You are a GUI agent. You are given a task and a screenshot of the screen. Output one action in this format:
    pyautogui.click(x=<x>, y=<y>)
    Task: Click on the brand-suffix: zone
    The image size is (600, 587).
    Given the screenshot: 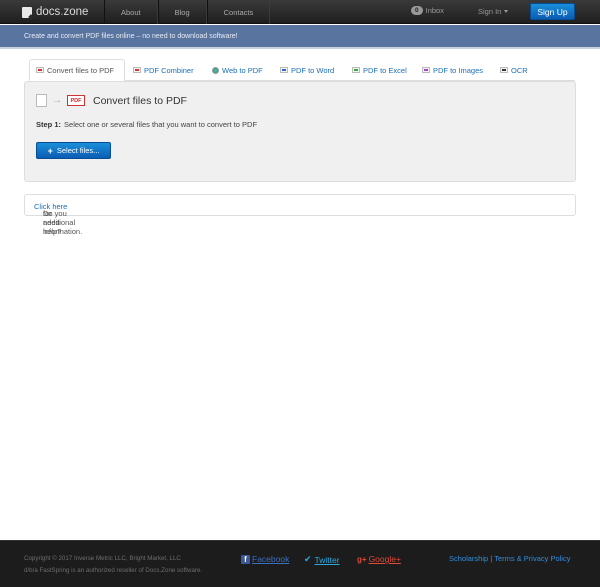 What is the action you would take?
    pyautogui.click(x=76, y=12)
    